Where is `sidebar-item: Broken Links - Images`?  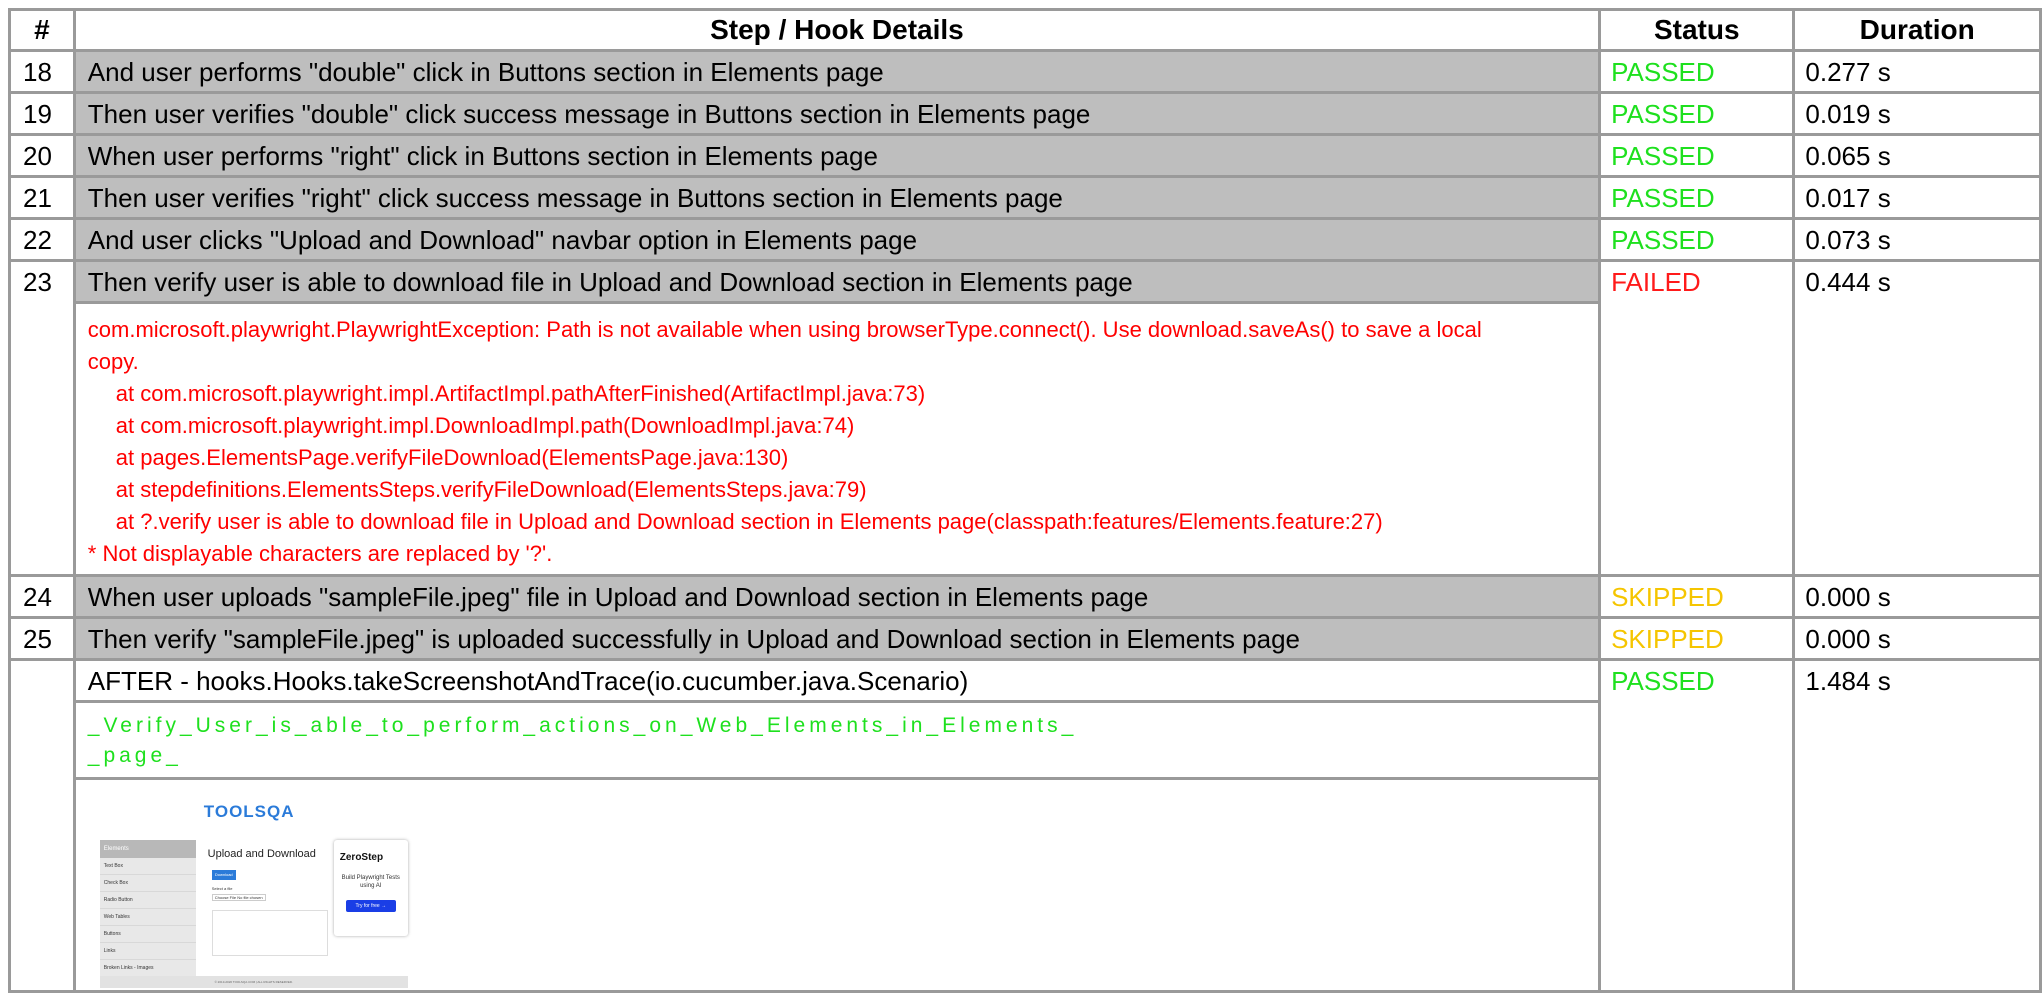 sidebar-item: Broken Links - Images is located at coordinates (147, 968).